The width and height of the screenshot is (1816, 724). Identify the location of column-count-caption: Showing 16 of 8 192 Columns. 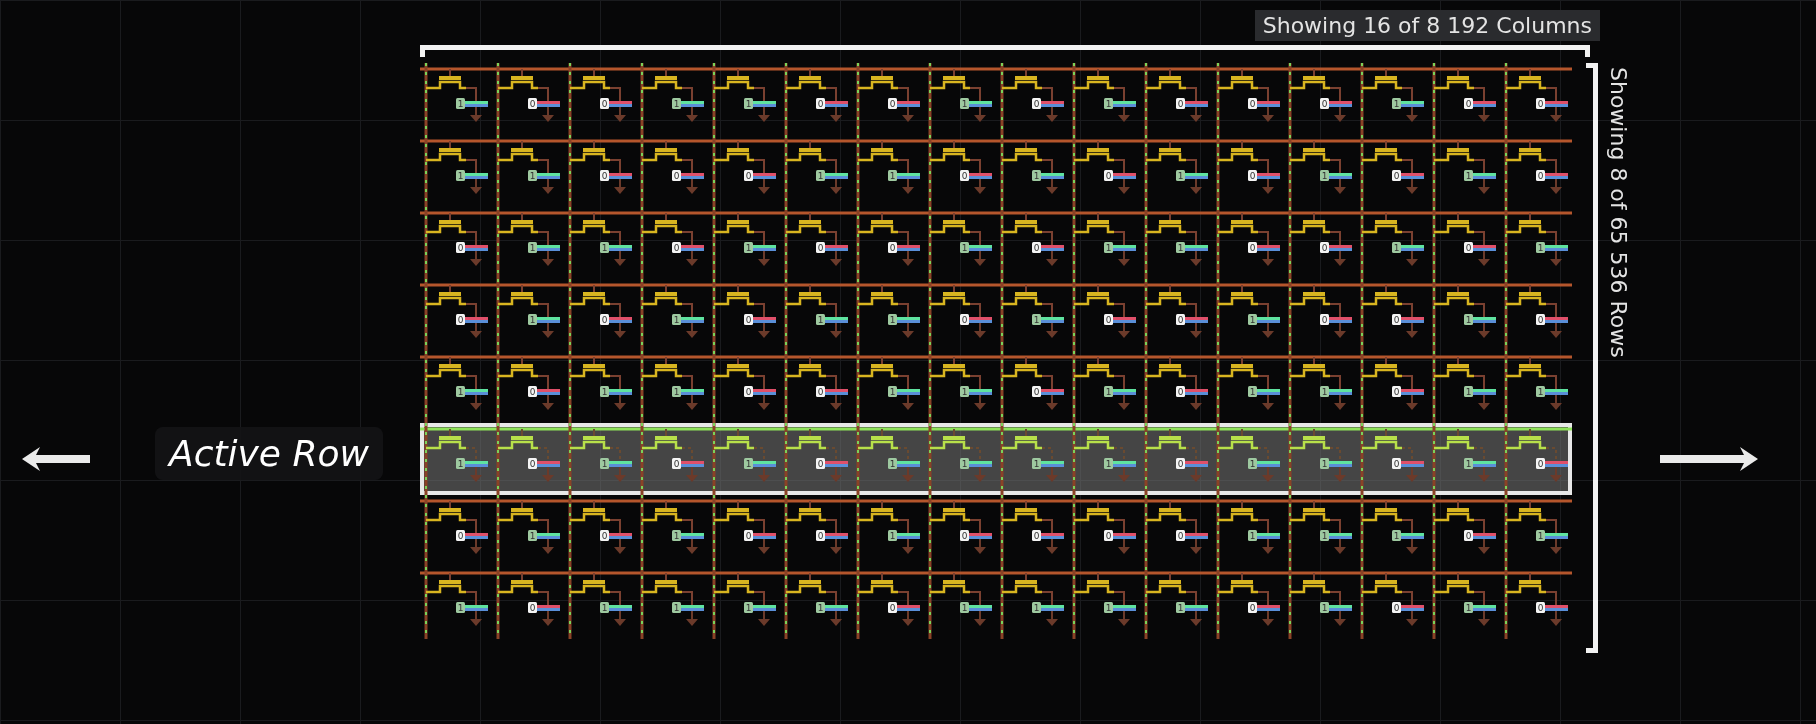
(1427, 25).